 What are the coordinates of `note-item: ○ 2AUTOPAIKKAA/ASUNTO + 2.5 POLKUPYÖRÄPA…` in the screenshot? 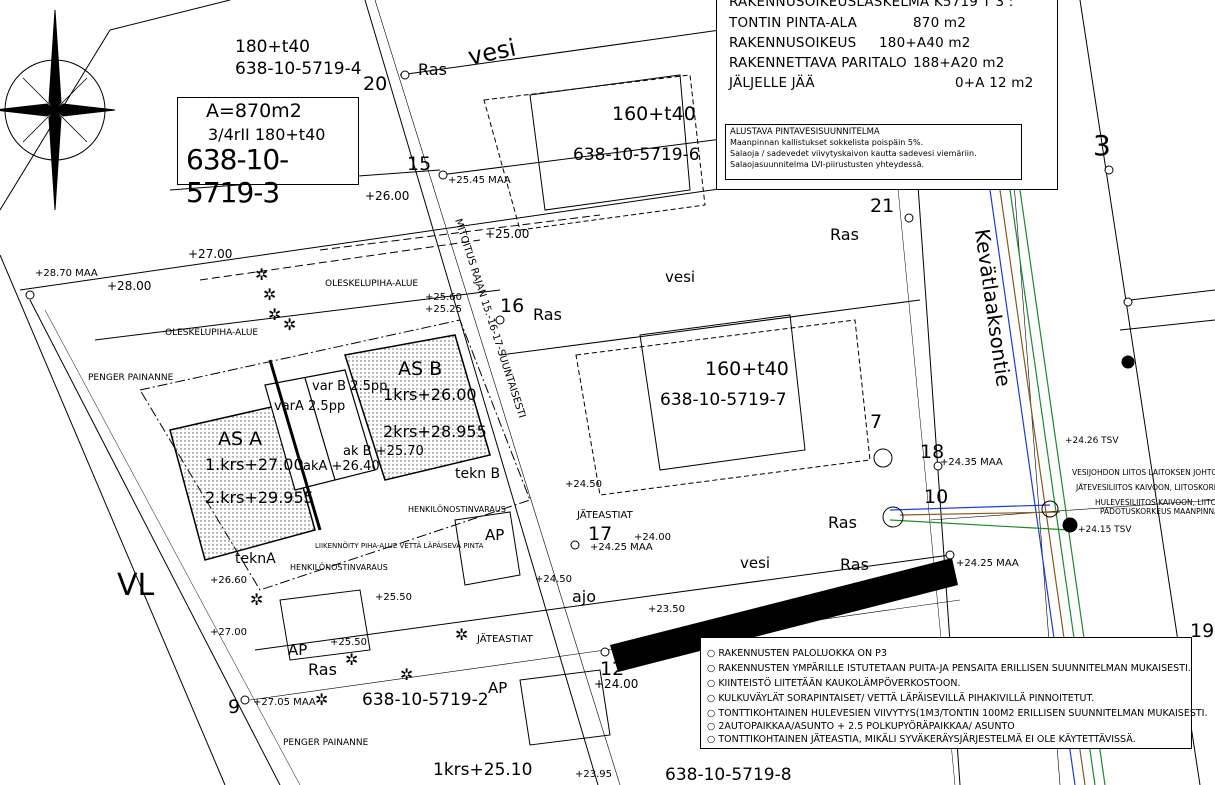 It's located at (861, 726).